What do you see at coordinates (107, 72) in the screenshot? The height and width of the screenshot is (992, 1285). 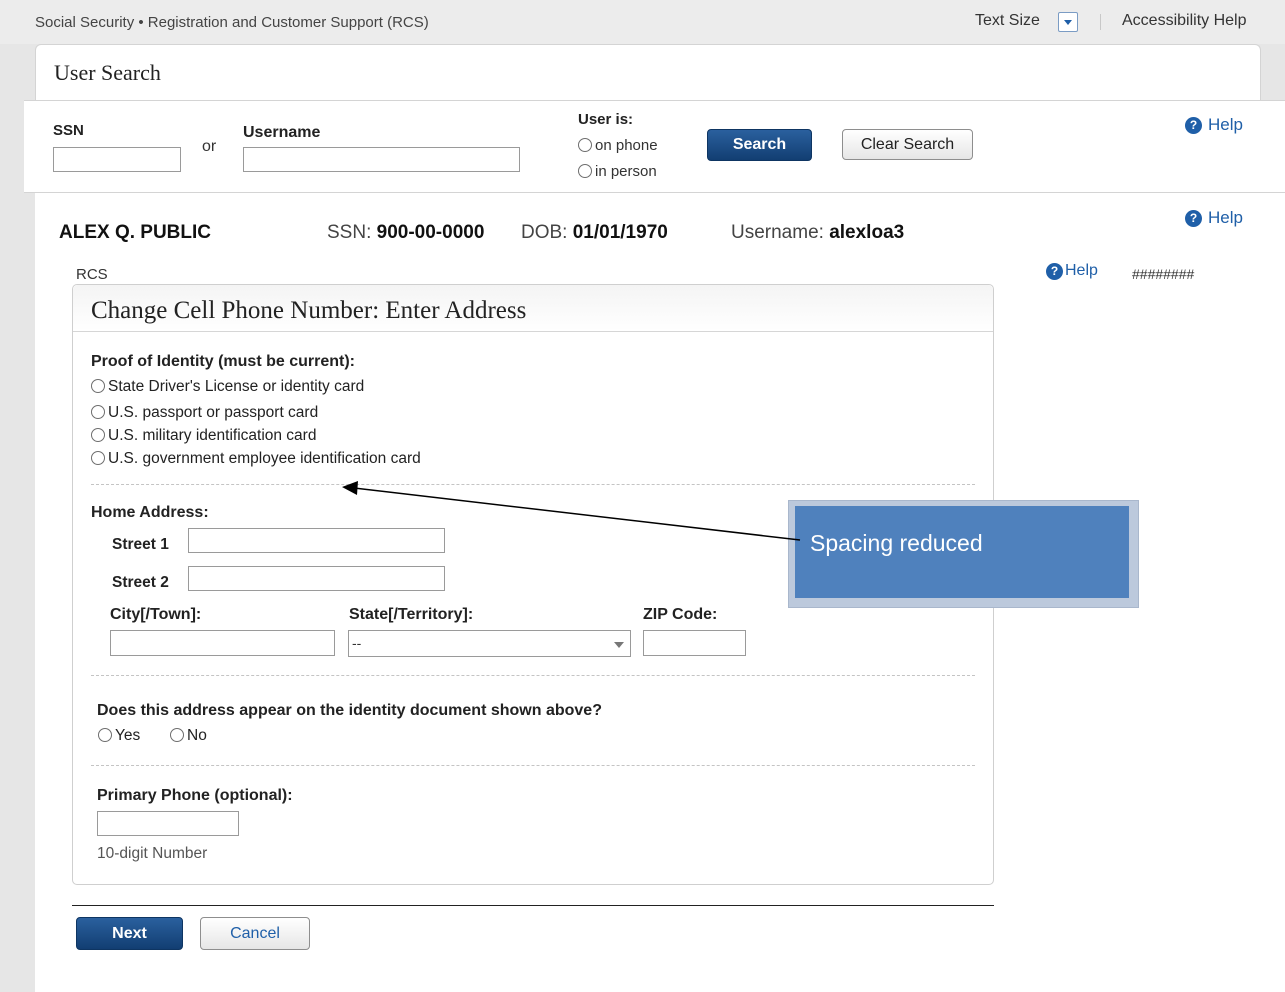 I see `page-title: User Search` at bounding box center [107, 72].